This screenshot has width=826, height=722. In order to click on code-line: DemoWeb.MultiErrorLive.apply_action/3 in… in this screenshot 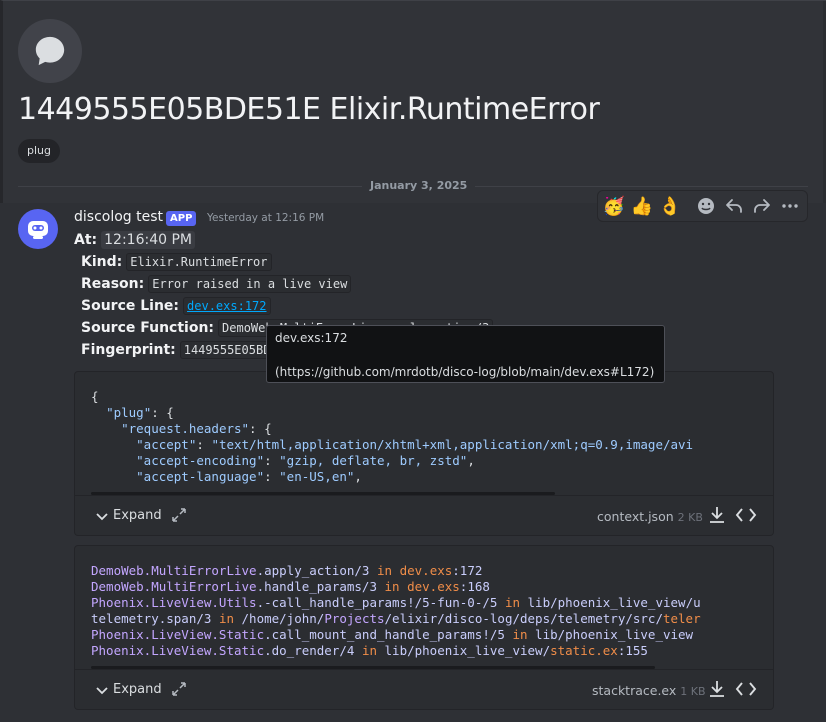, I will do `click(287, 570)`.